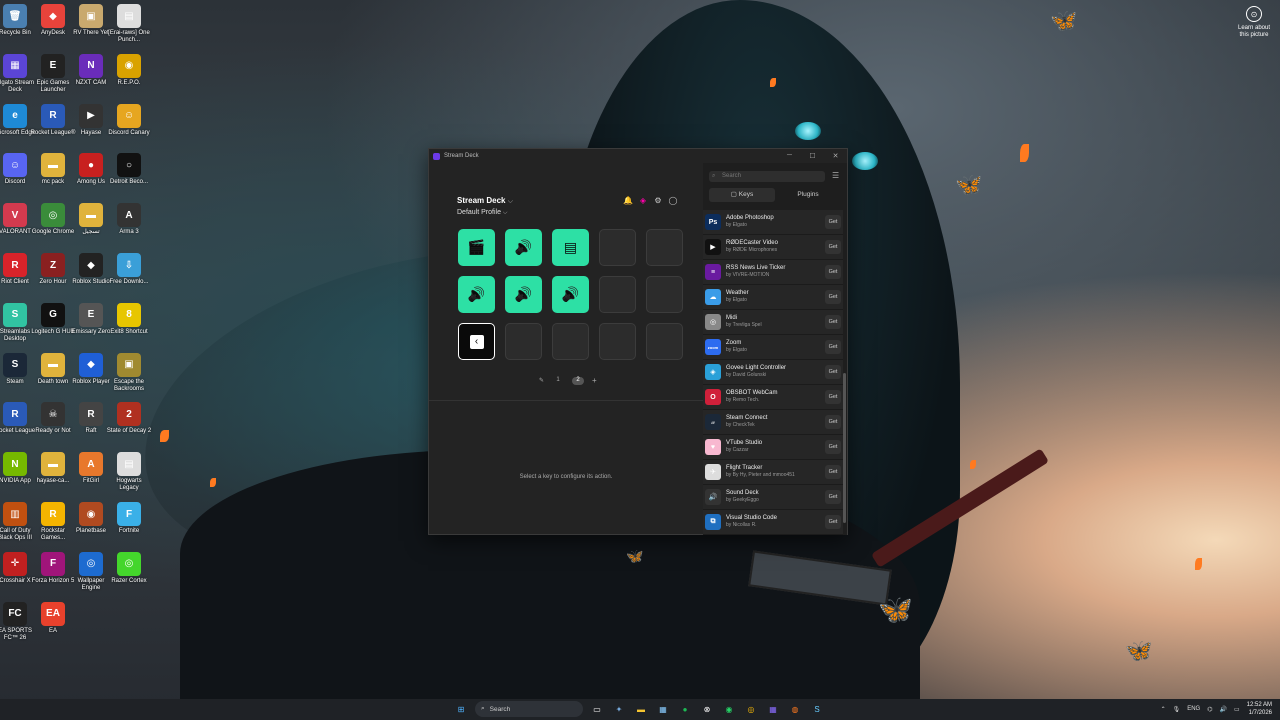  I want to click on desktop-icon: ▬ mc pack, so click(53, 178).